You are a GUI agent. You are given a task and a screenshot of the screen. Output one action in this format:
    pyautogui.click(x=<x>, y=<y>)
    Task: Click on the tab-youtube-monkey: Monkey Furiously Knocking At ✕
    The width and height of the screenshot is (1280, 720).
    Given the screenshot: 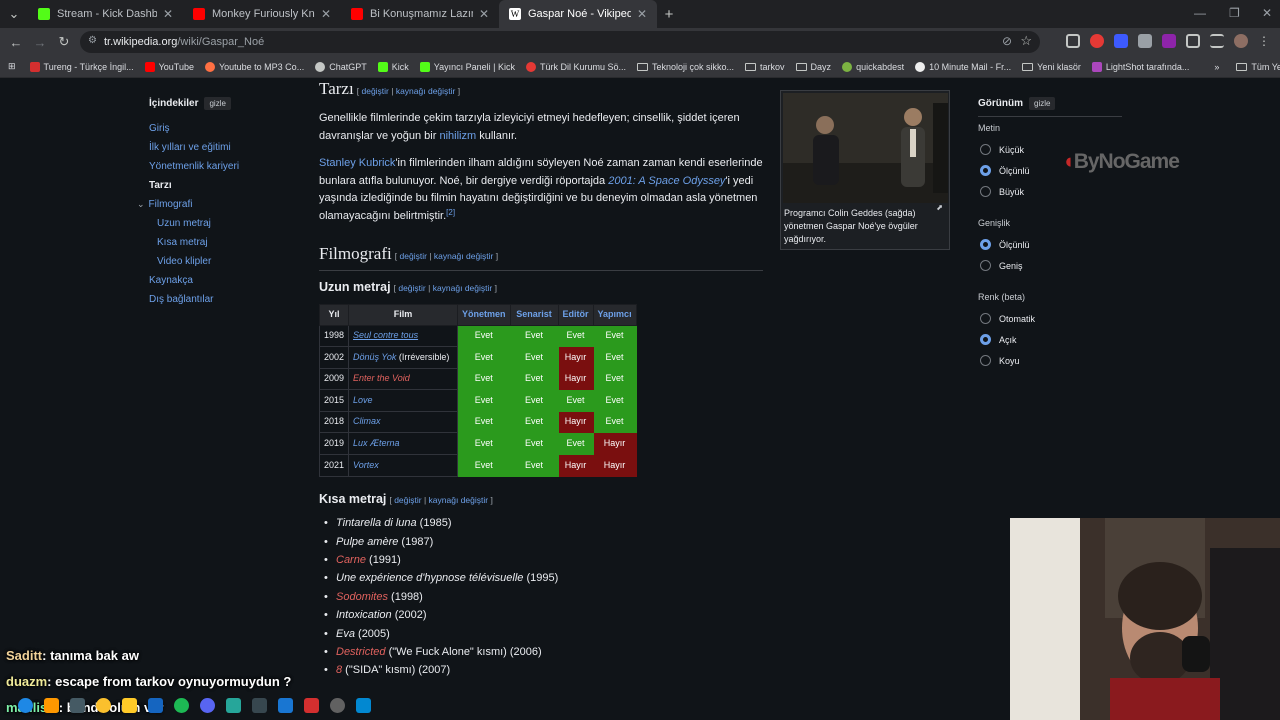 What is the action you would take?
    pyautogui.click(x=262, y=14)
    